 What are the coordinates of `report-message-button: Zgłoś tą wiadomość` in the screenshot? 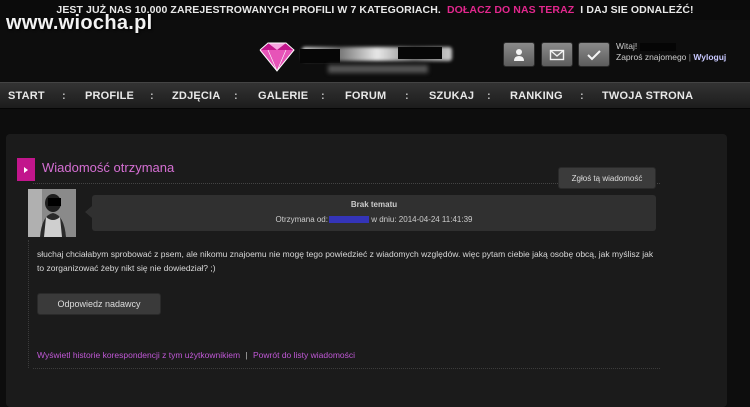 It's located at (607, 178).